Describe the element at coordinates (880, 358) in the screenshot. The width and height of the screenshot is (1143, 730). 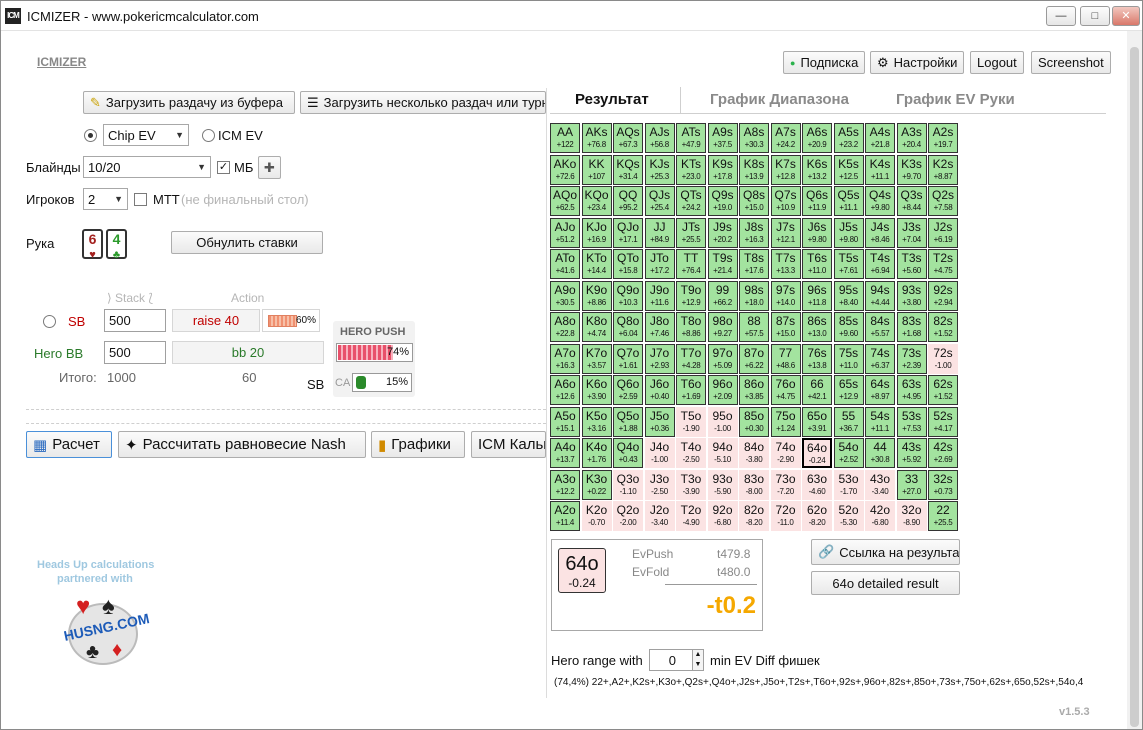
I see `hand-cell: 74s +6.37` at that location.